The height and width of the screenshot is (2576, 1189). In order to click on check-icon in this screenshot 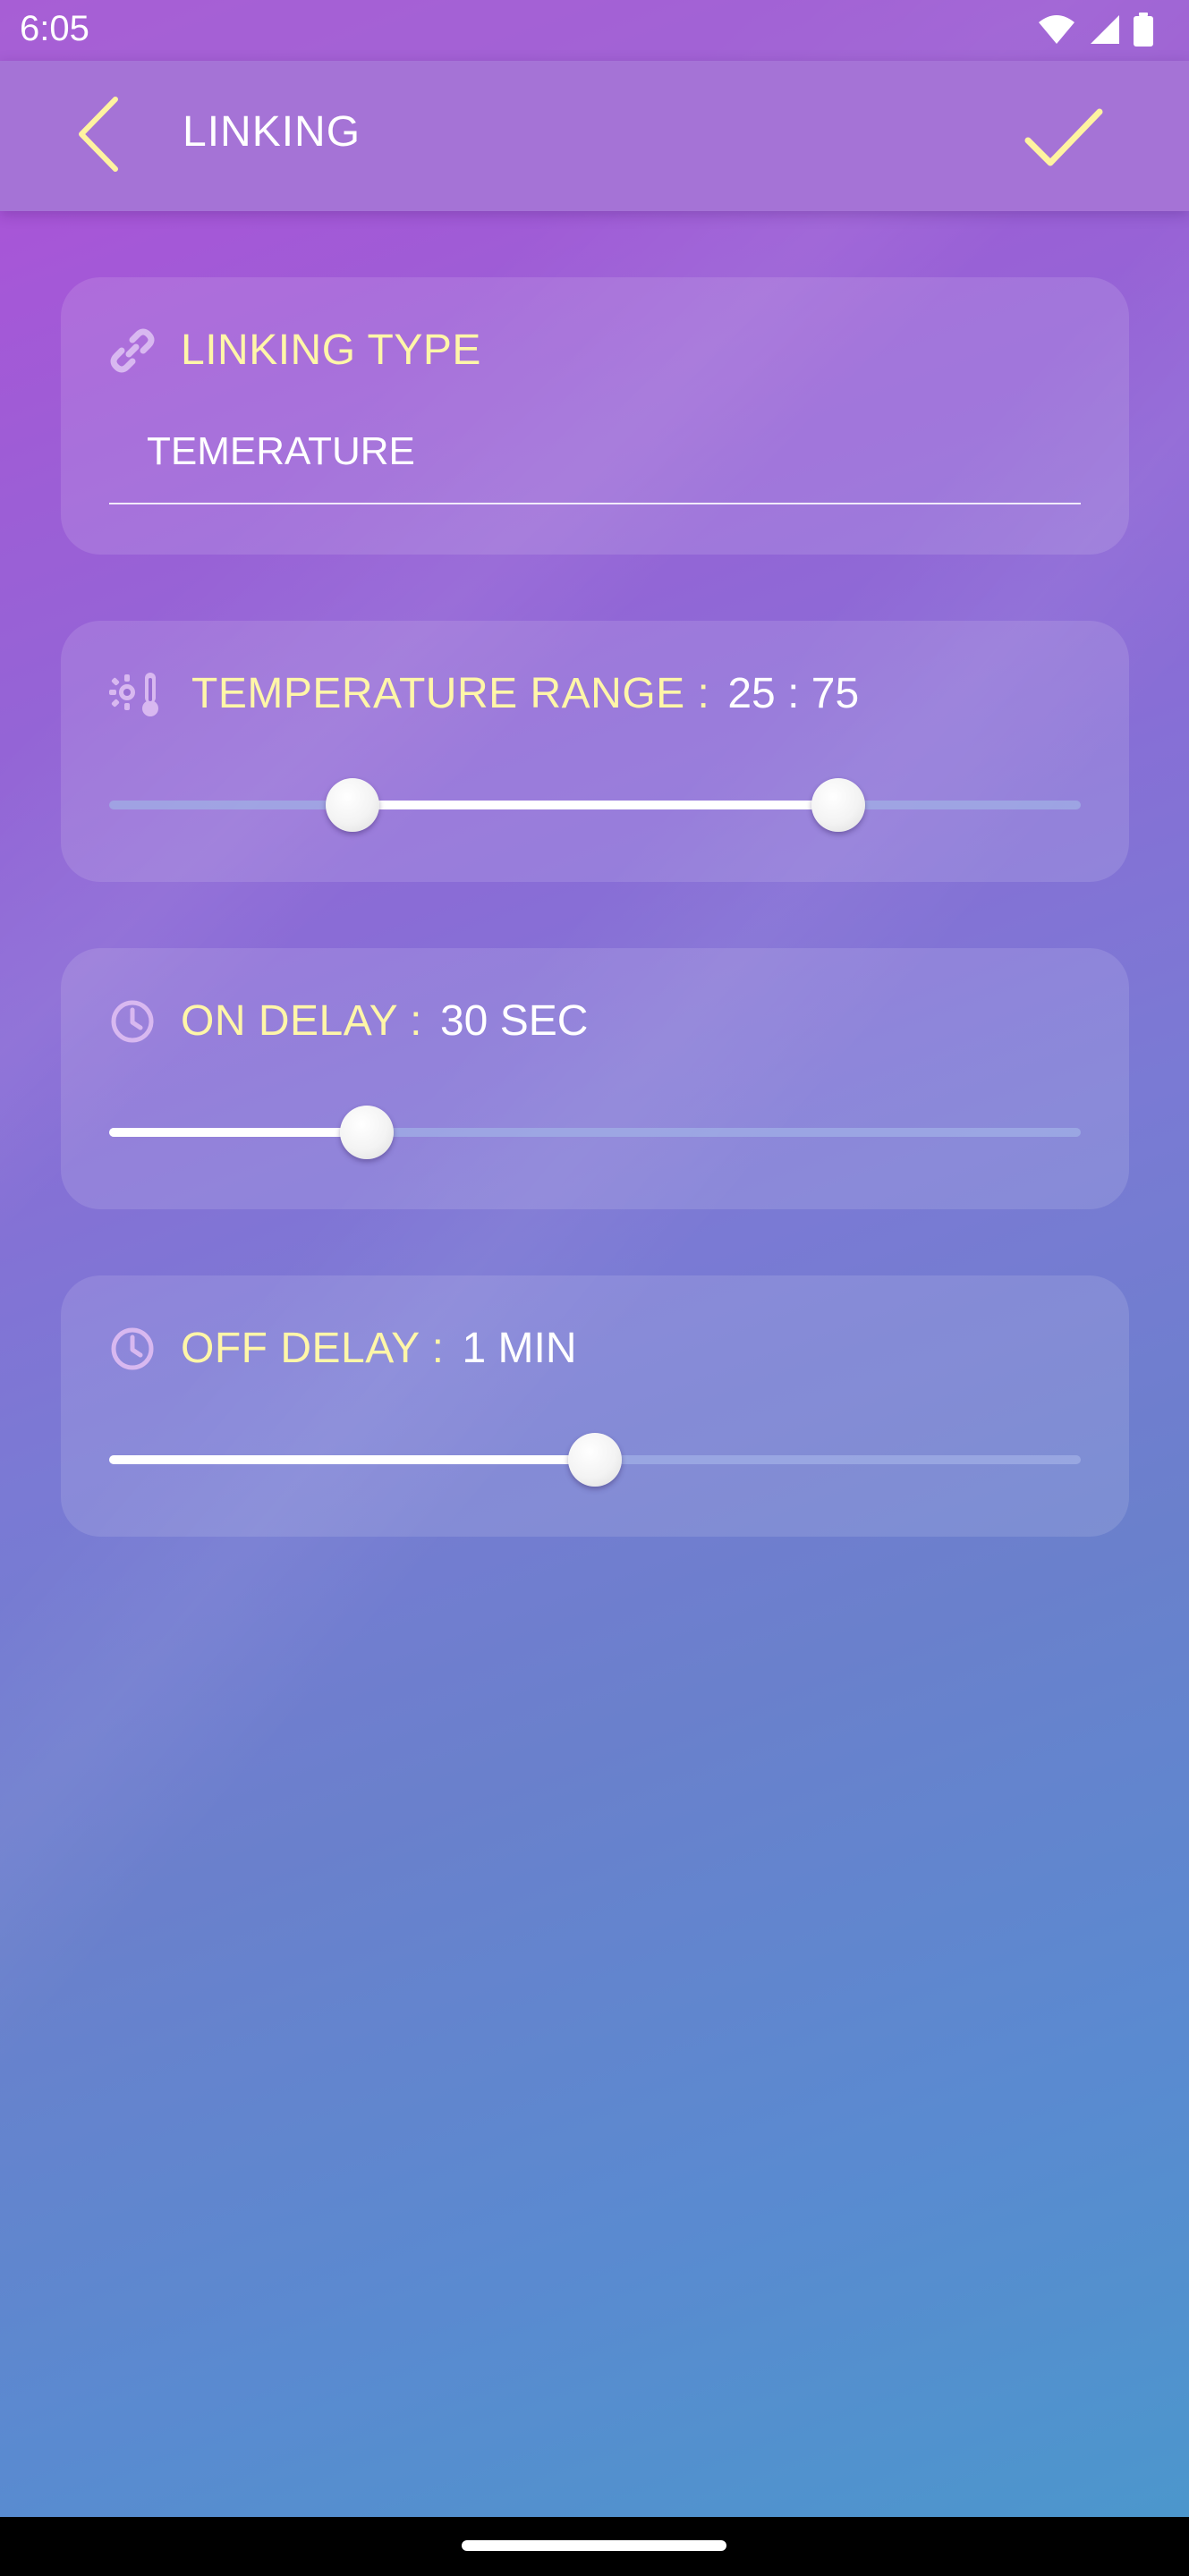, I will do `click(1063, 137)`.